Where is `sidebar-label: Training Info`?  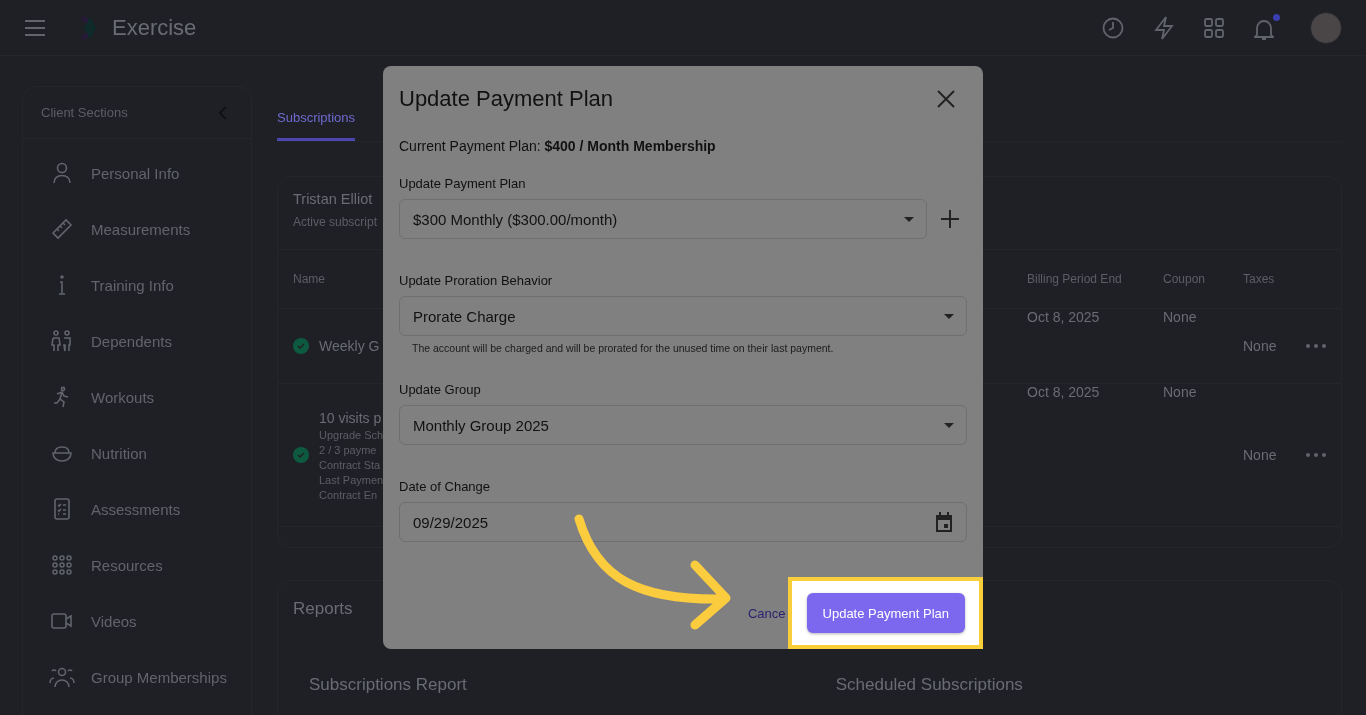
sidebar-label: Training Info is located at coordinates (132, 285).